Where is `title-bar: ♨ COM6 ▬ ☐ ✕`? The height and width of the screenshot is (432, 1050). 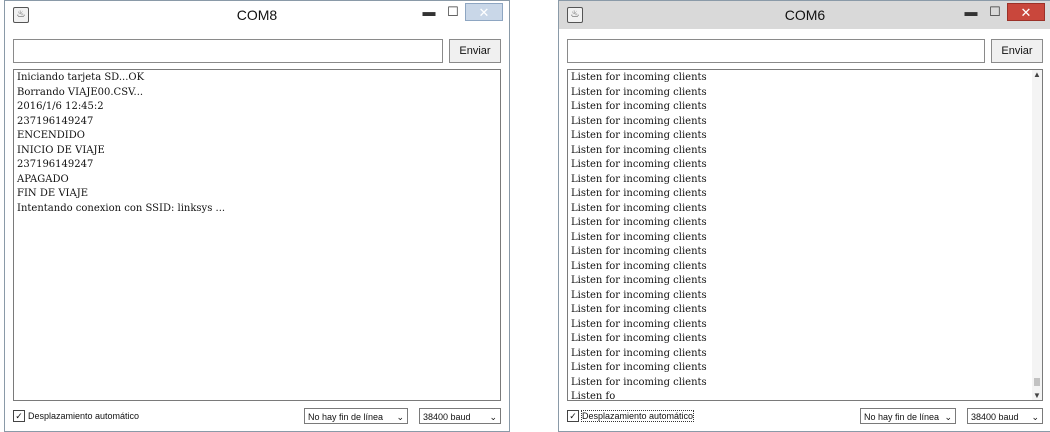
title-bar: ♨ COM6 ▬ ☐ ✕ is located at coordinates (804, 15).